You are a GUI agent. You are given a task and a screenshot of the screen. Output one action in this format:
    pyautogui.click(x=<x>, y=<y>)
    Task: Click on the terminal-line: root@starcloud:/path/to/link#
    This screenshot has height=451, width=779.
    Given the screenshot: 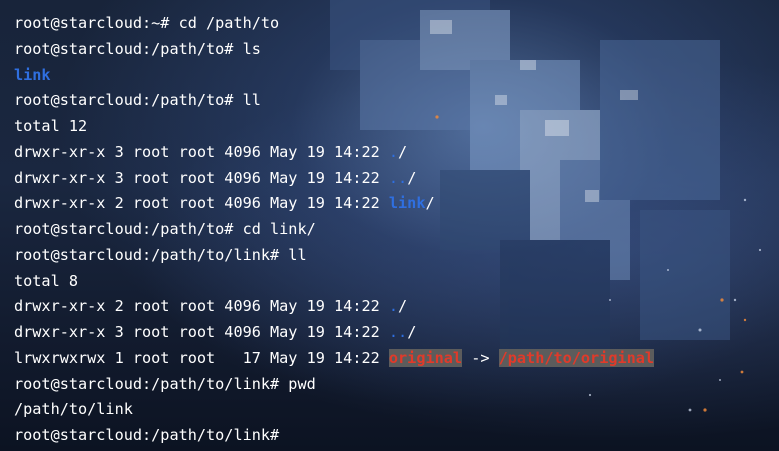 What is the action you would take?
    pyautogui.click(x=396, y=436)
    